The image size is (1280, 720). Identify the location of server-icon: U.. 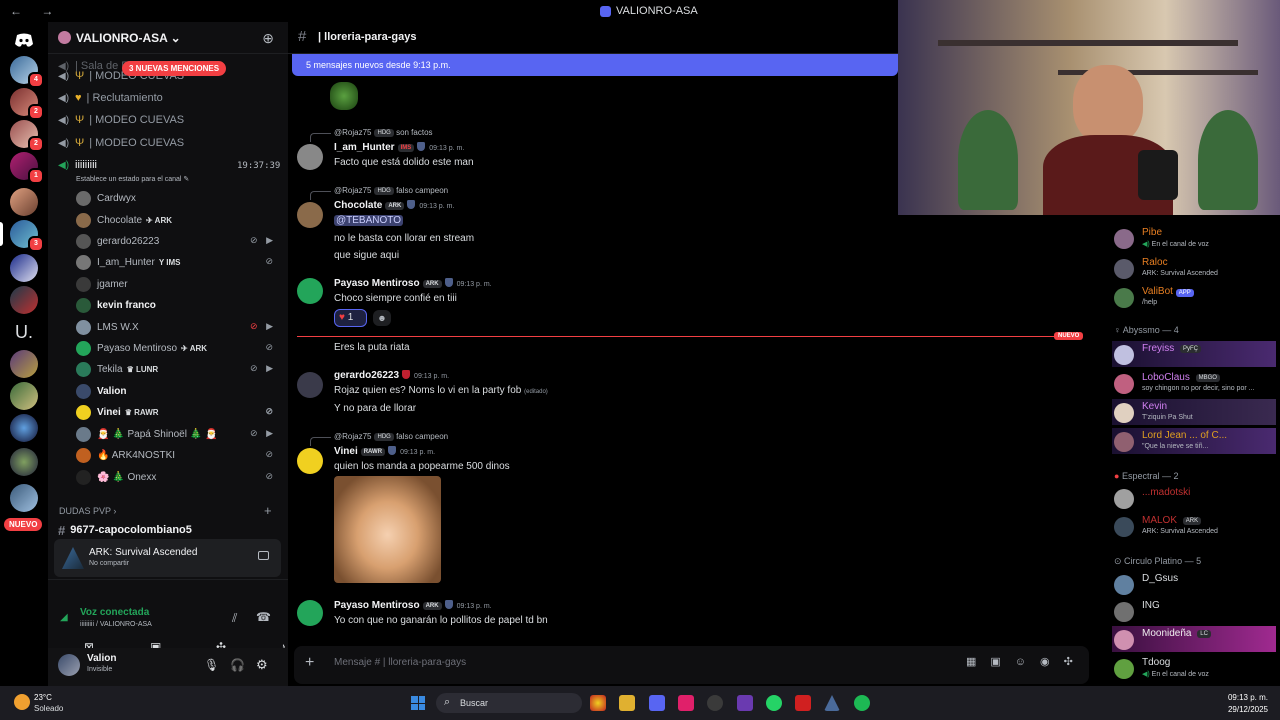
(24, 332).